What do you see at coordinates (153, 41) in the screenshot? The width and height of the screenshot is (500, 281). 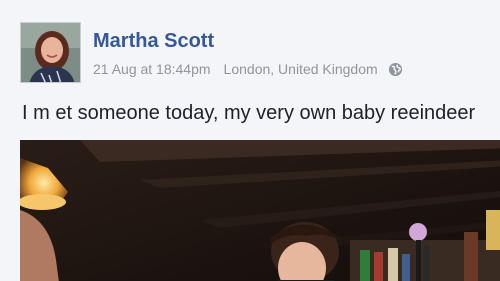 I see `author-name-link: Martha Scott` at bounding box center [153, 41].